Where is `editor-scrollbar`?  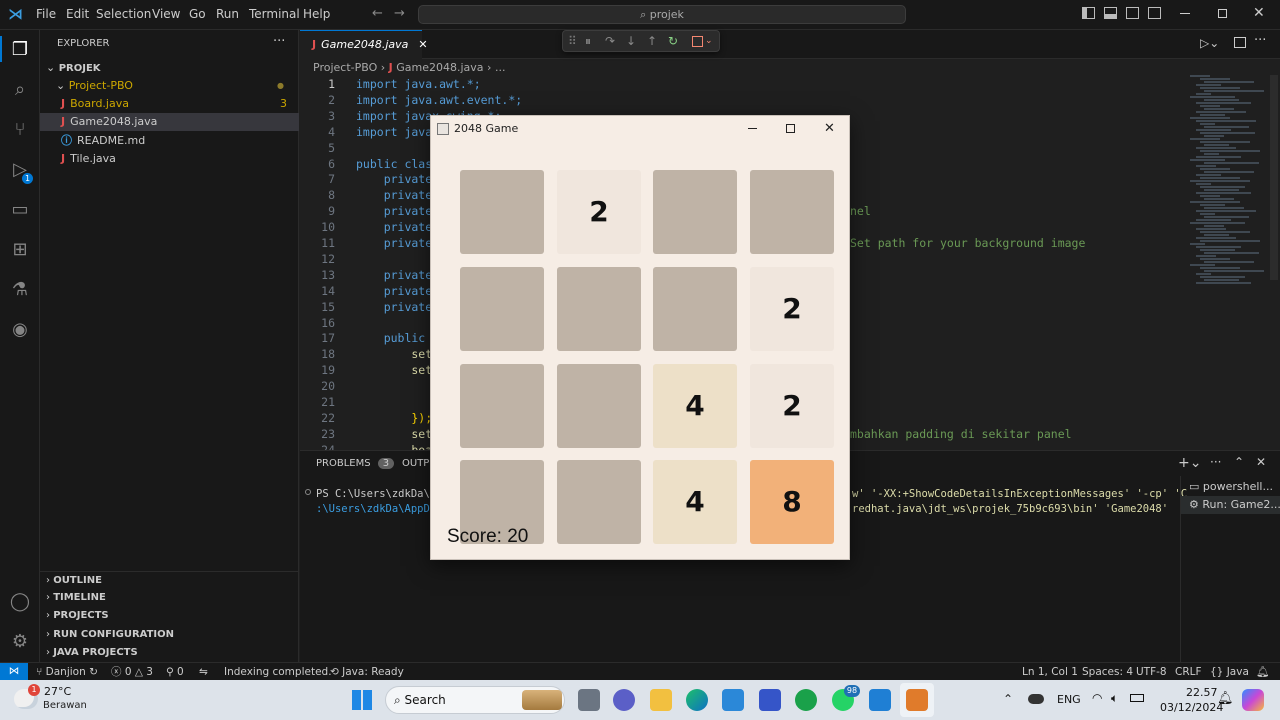
editor-scrollbar is located at coordinates (1274, 177).